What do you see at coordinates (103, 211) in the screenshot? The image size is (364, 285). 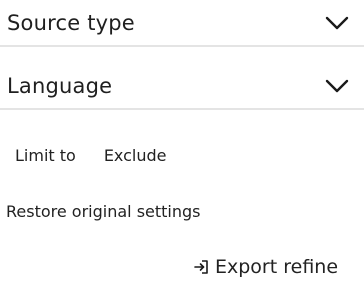 I see `restore-settings-link: Restore original settings` at bounding box center [103, 211].